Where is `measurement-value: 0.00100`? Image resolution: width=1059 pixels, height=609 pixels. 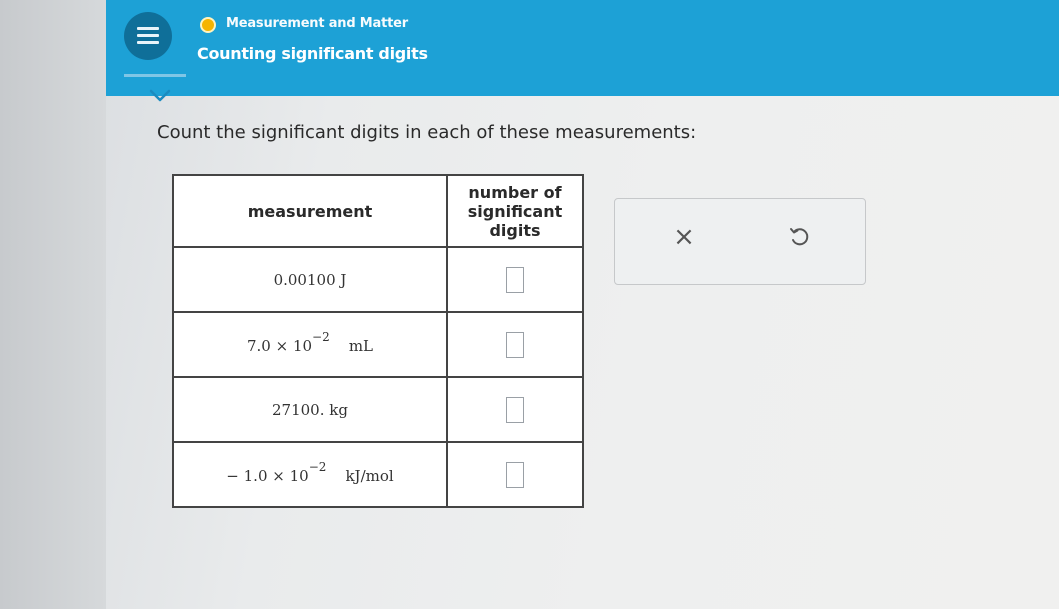 measurement-value: 0.00100 is located at coordinates (304, 279).